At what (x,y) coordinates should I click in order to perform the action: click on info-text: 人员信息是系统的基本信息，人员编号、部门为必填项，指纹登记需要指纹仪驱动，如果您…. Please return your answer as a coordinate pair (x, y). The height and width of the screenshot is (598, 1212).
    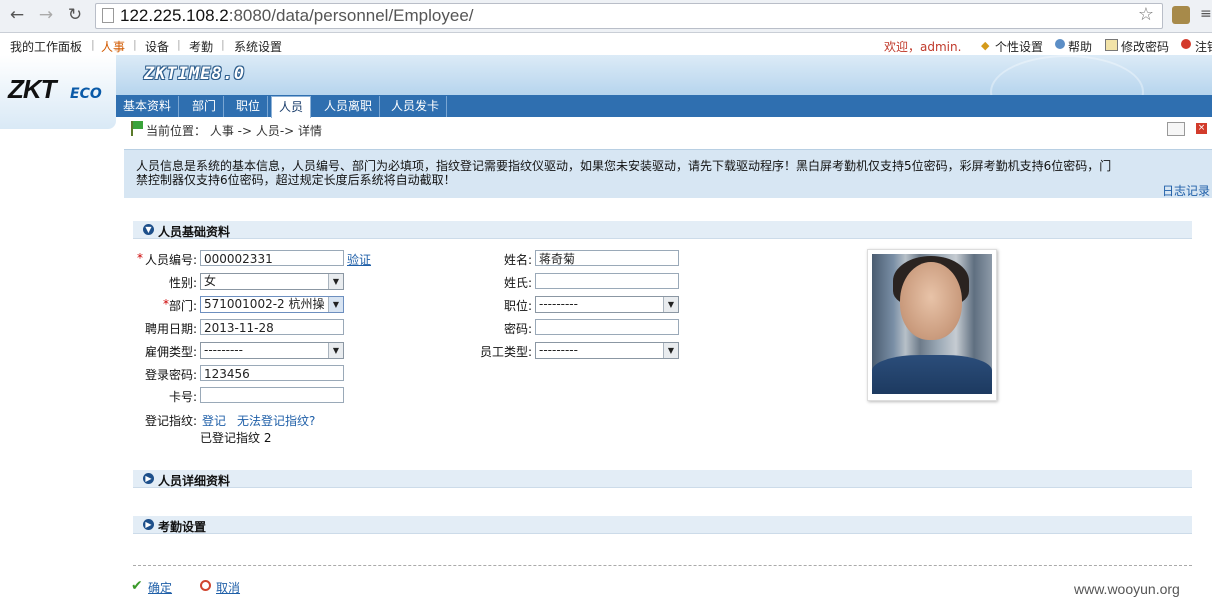
    Looking at the image, I should click on (624, 173).